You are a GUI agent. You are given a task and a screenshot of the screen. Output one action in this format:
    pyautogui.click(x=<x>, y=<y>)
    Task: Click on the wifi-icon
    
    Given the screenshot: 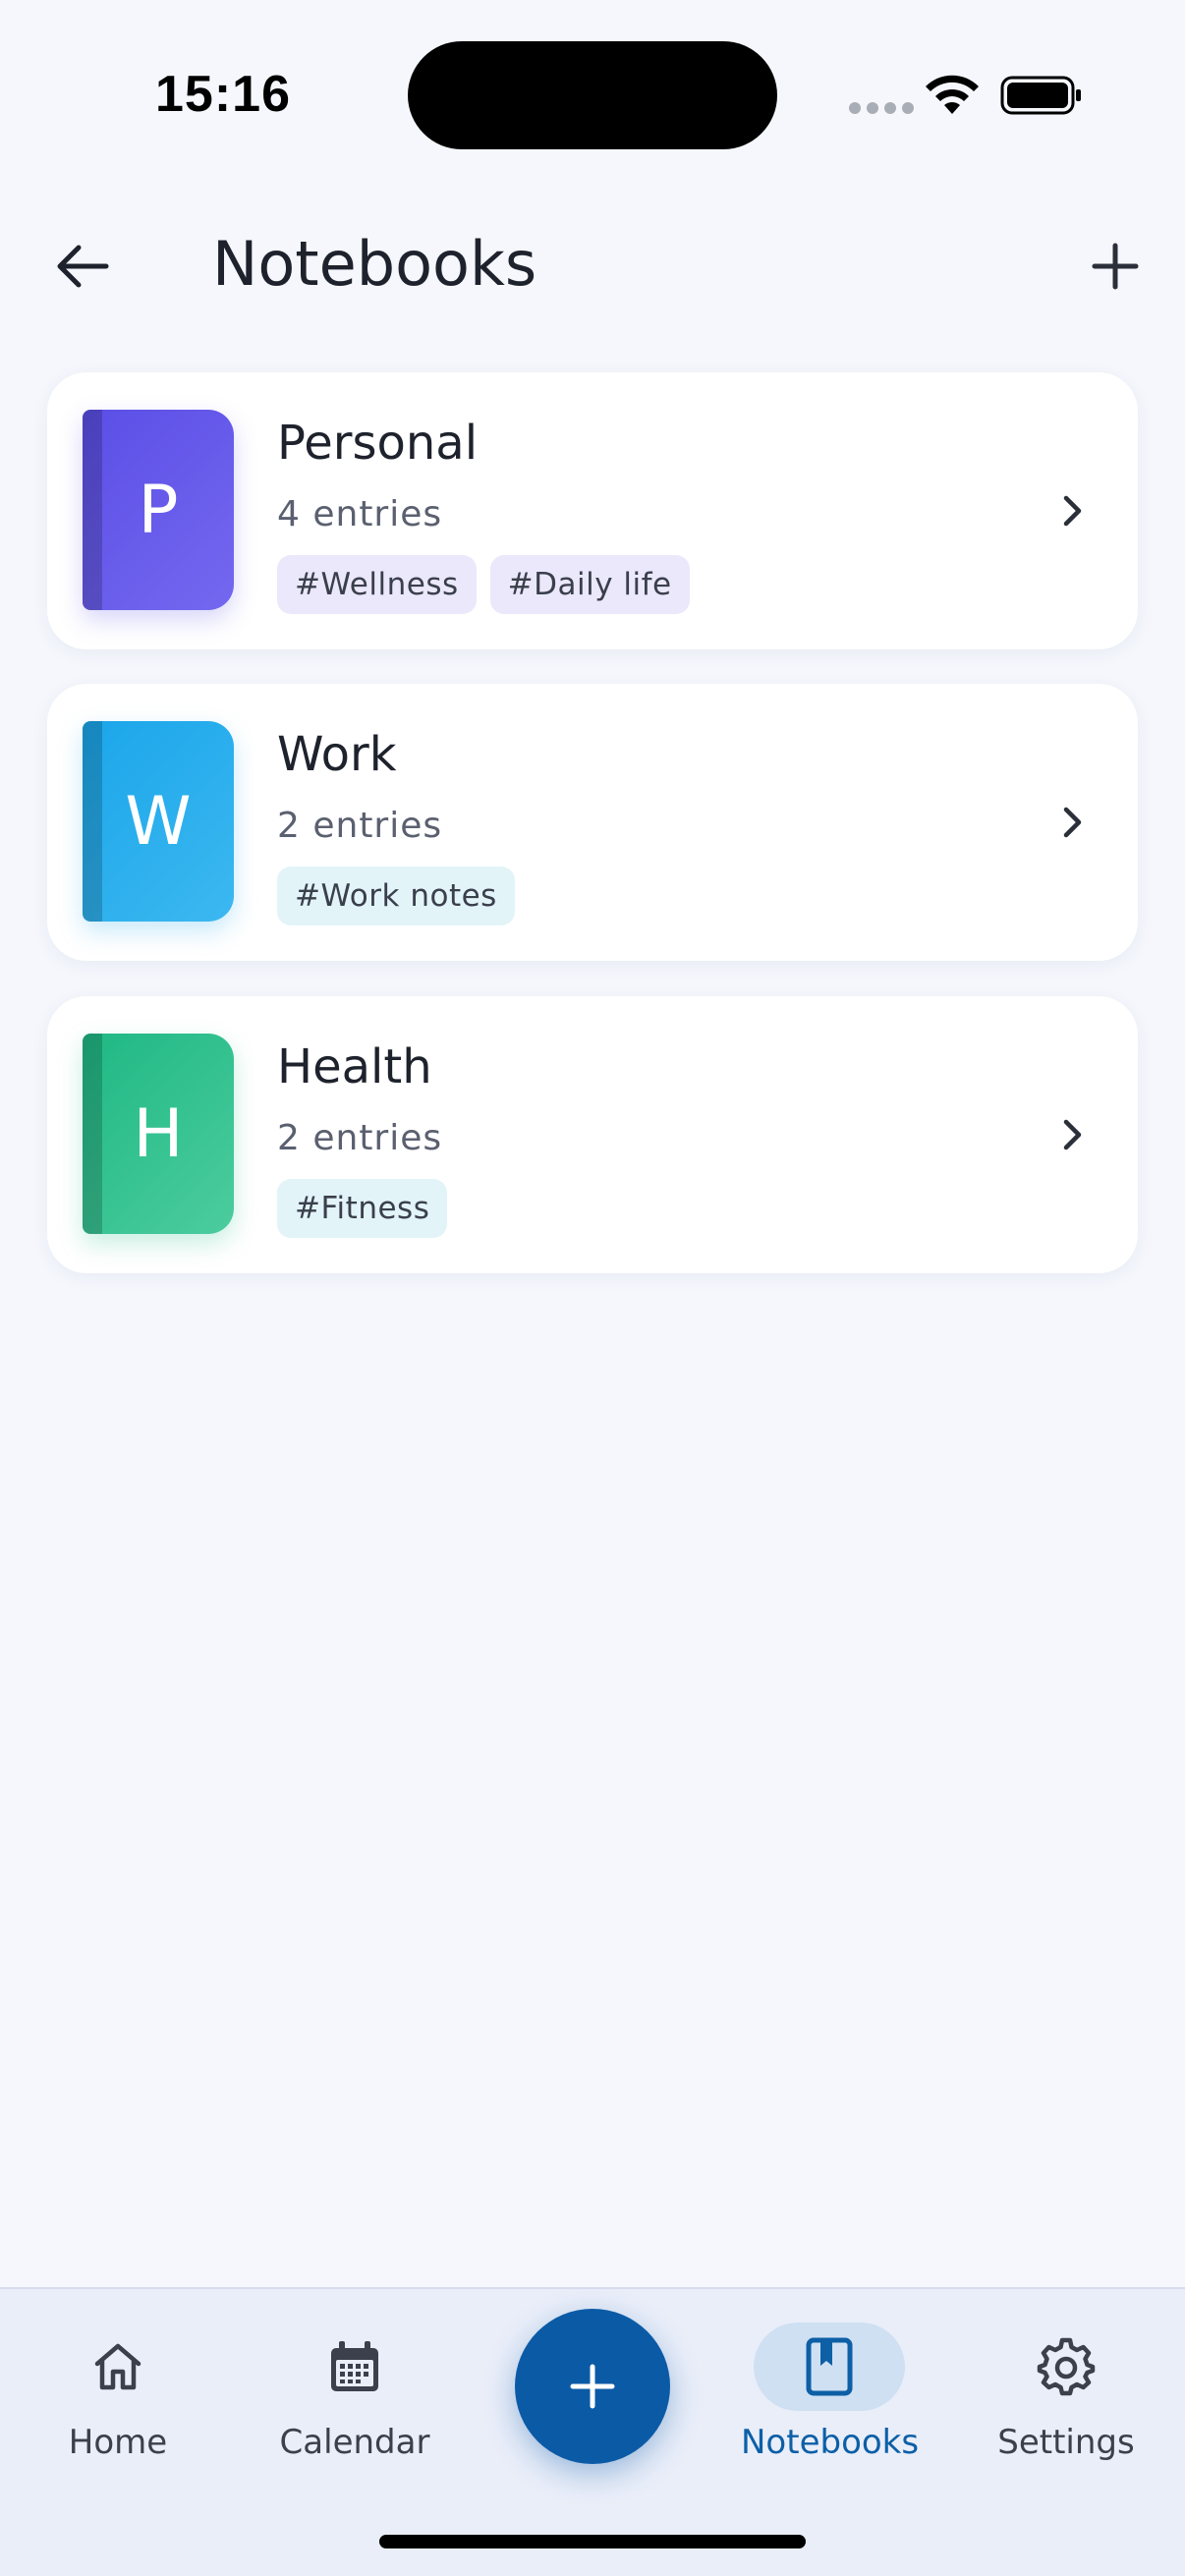 What is the action you would take?
    pyautogui.click(x=953, y=94)
    